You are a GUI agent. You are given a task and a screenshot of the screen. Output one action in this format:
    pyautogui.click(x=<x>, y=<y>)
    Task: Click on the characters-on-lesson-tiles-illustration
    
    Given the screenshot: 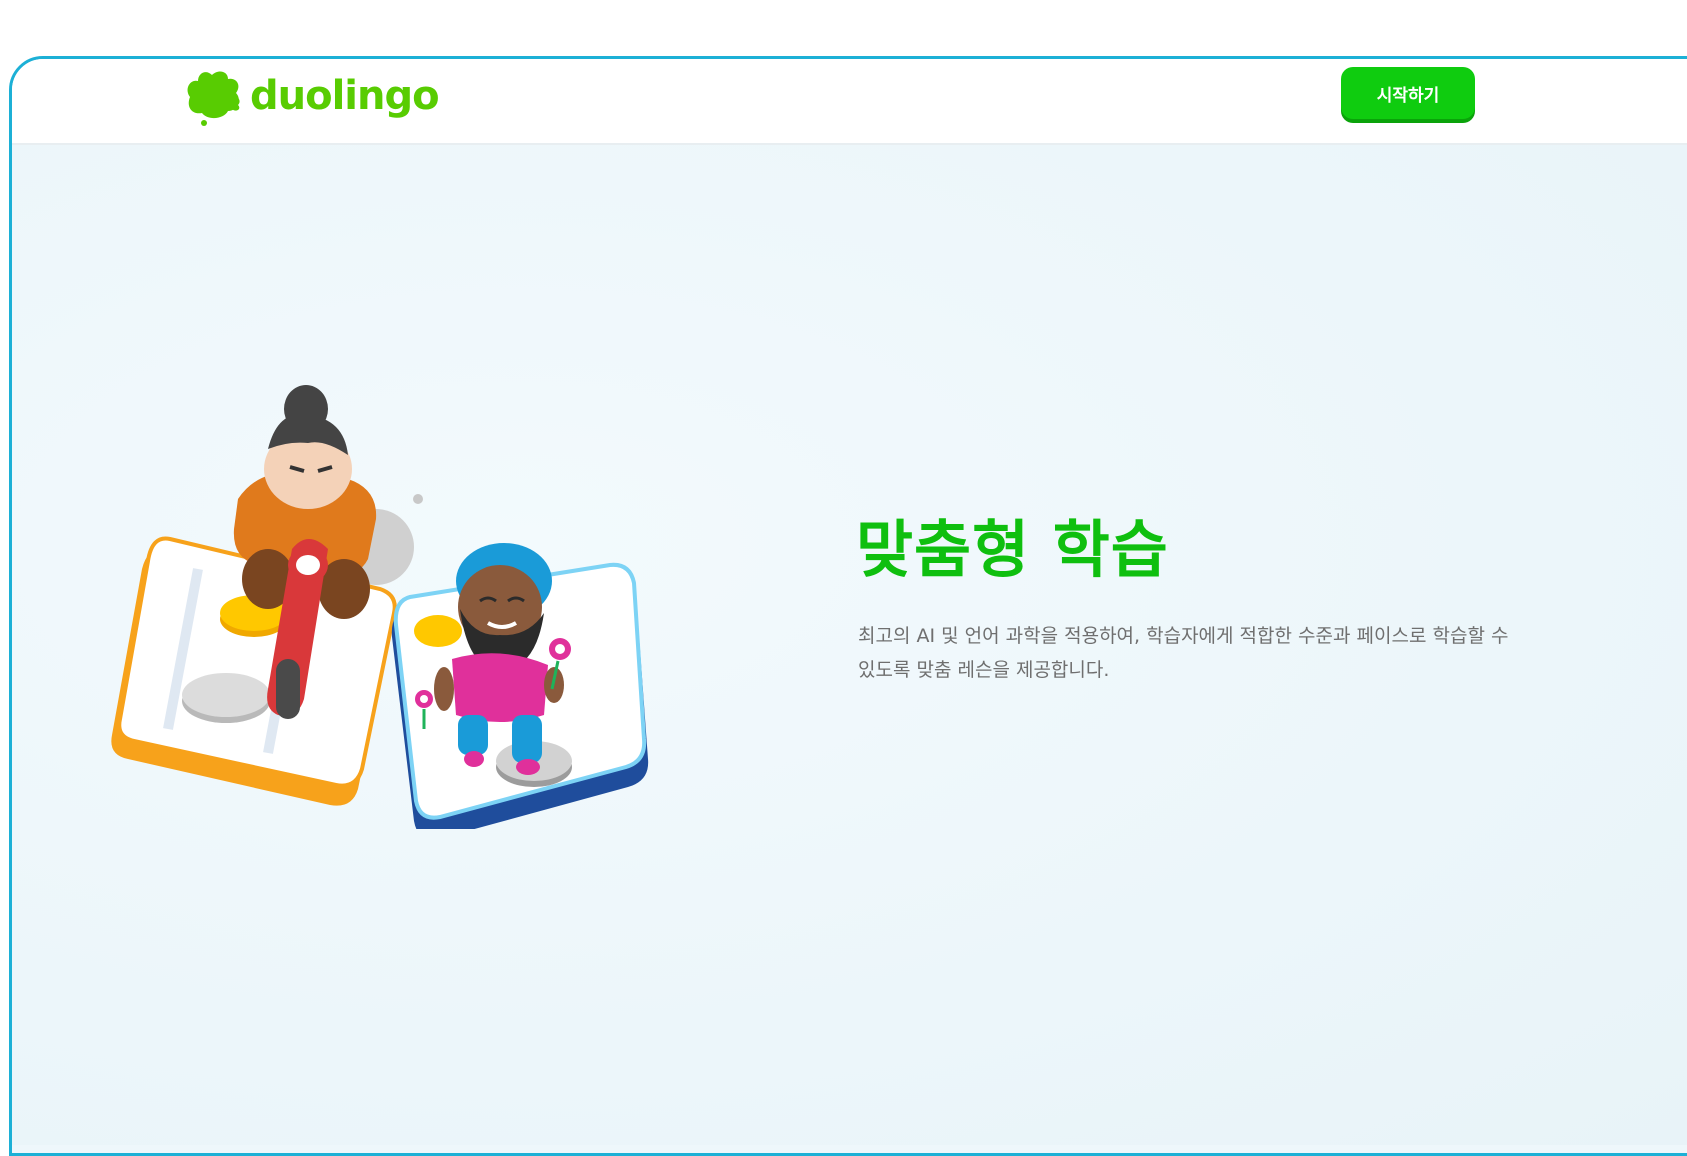 What is the action you would take?
    pyautogui.click(x=388, y=604)
    